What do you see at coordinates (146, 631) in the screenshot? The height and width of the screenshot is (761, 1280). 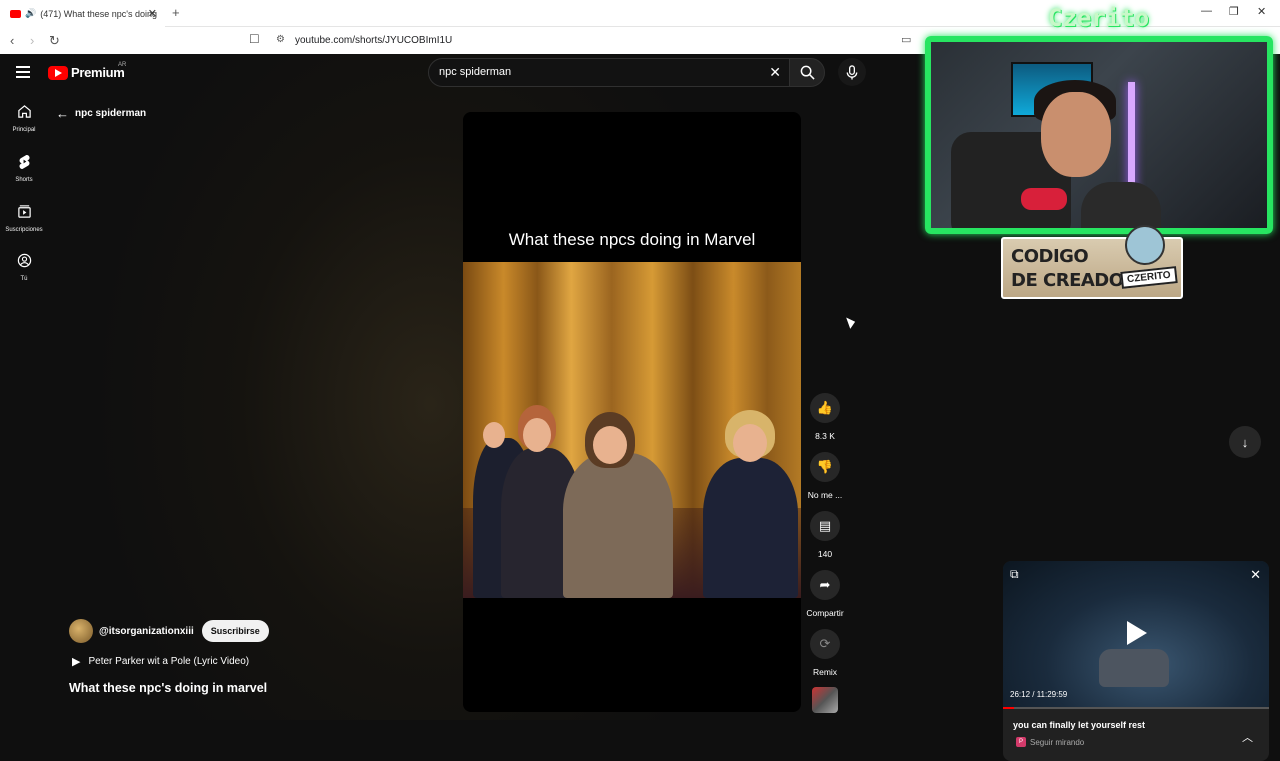 I see `channel-name: @itsorganizationxiii` at bounding box center [146, 631].